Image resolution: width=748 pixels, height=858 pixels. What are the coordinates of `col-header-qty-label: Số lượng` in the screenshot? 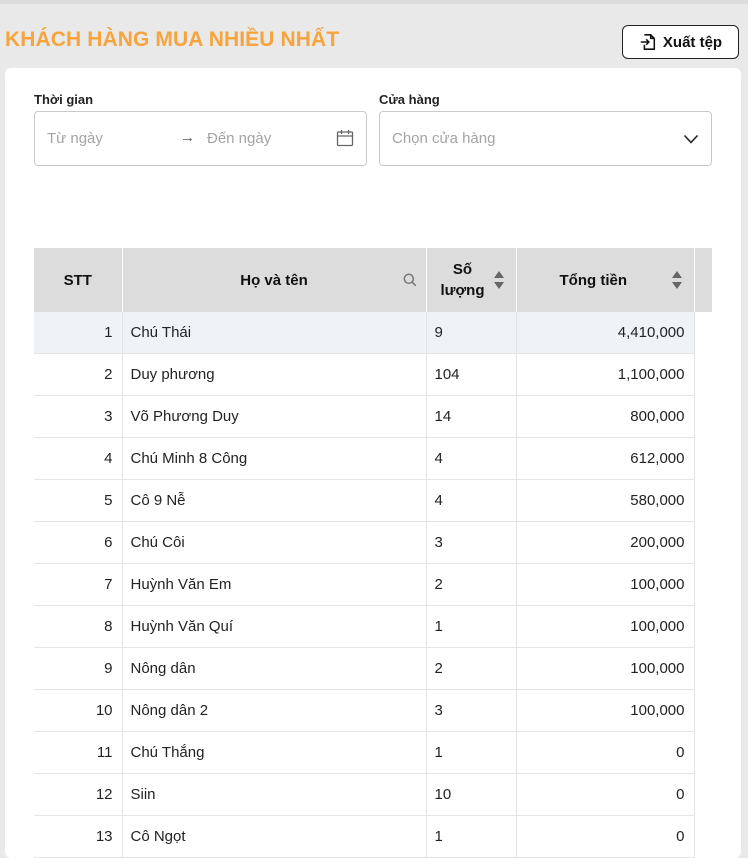 It's located at (462, 280).